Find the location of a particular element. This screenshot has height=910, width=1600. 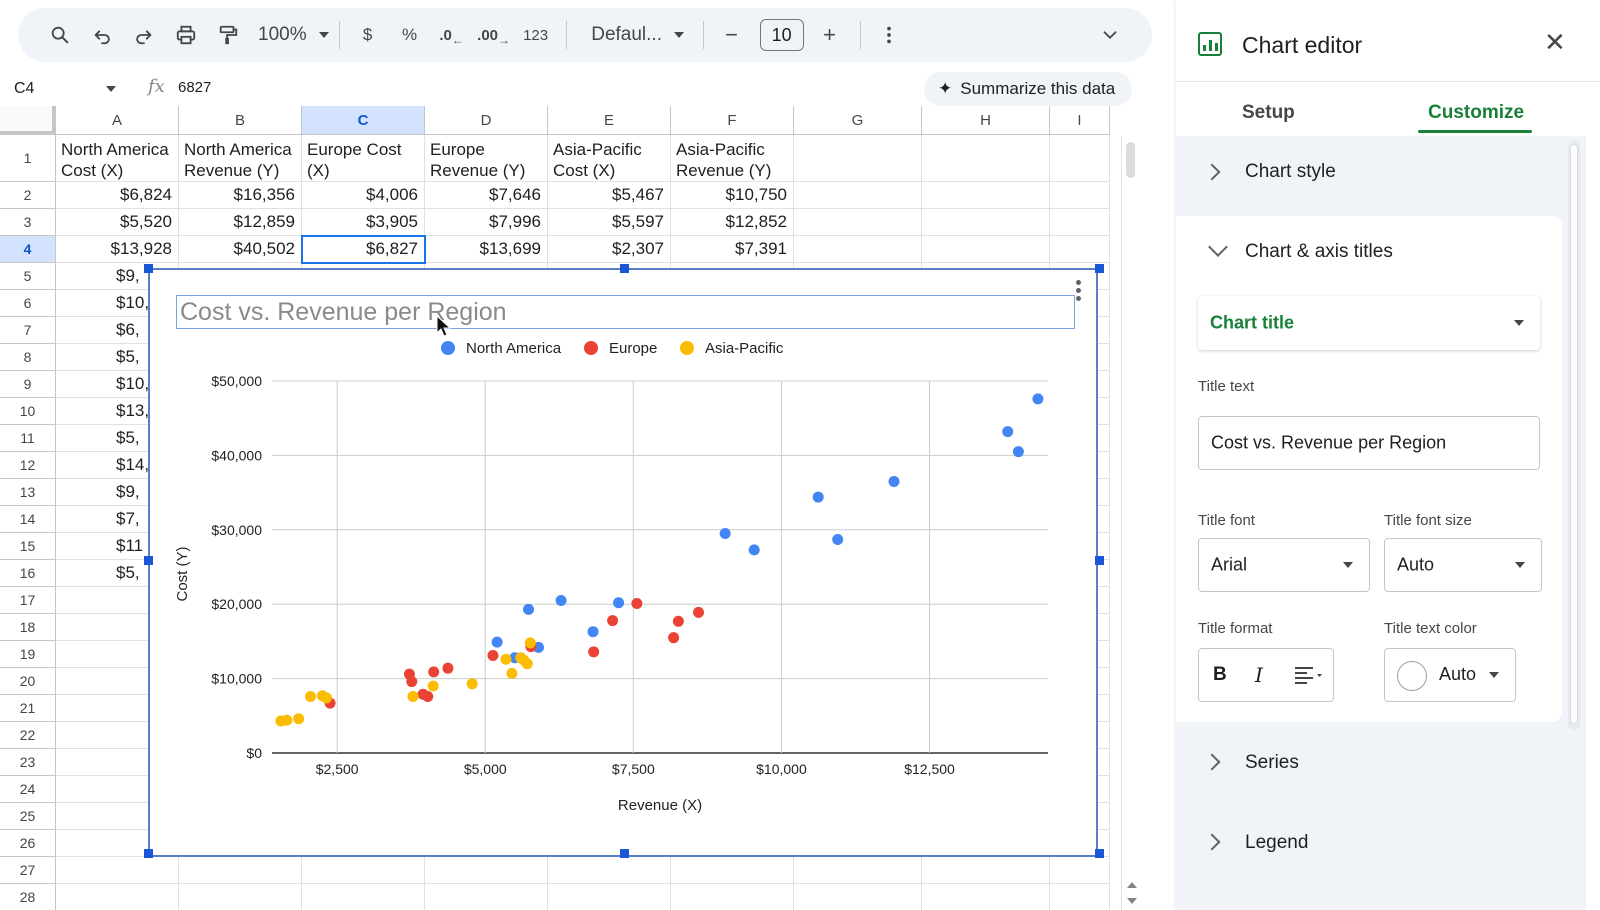

vertical-scrollbar is located at coordinates (1130, 523).